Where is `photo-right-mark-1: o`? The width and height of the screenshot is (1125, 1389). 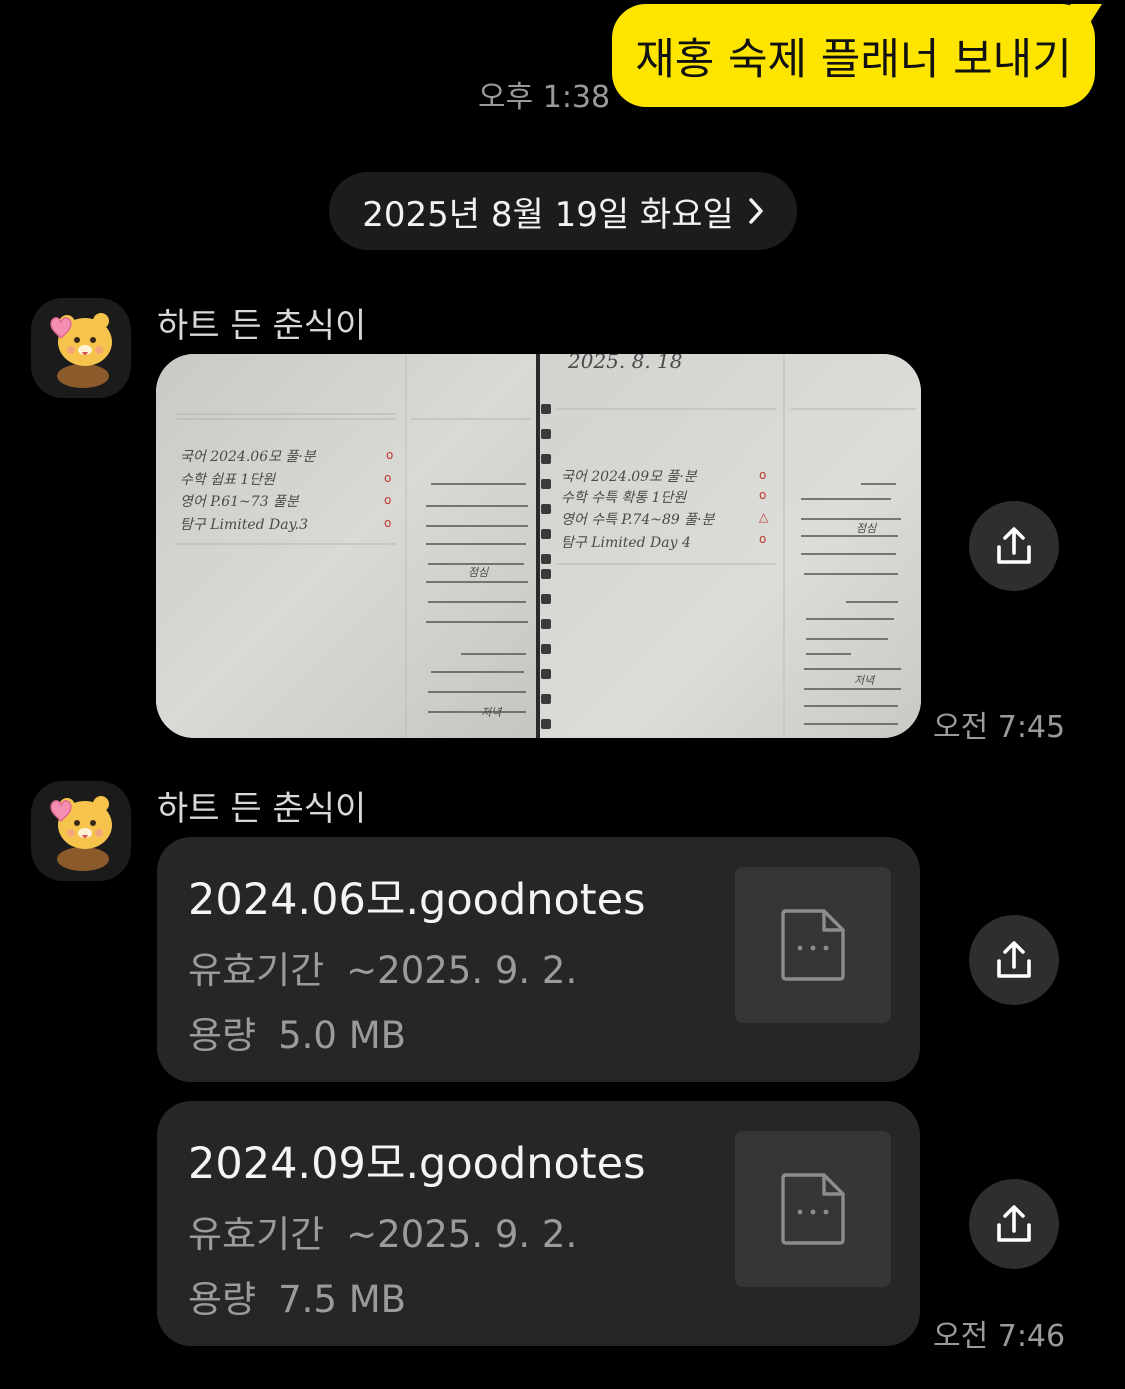 photo-right-mark-1: o is located at coordinates (762, 475).